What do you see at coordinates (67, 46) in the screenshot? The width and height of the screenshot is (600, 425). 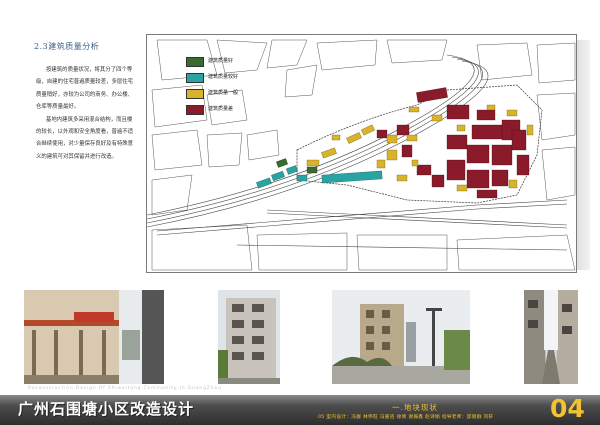 I see `section-title: 2.3建筑质量分析` at bounding box center [67, 46].